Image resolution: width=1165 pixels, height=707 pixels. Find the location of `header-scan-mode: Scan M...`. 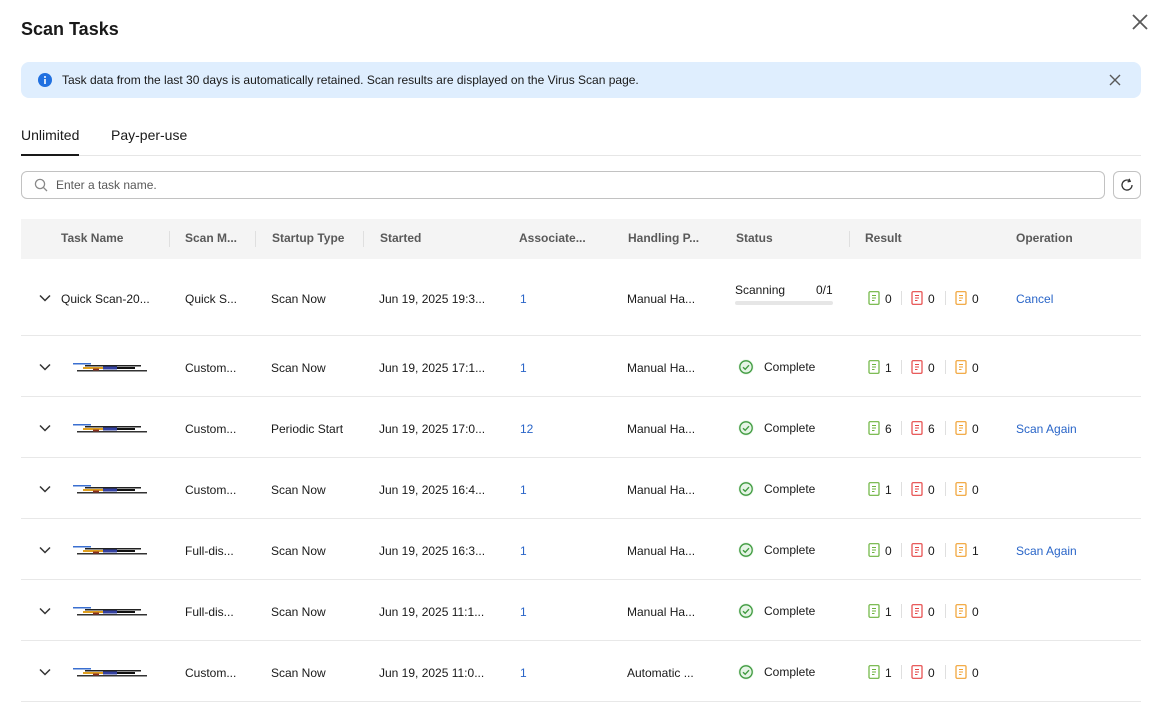

header-scan-mode: Scan M... is located at coordinates (211, 238).